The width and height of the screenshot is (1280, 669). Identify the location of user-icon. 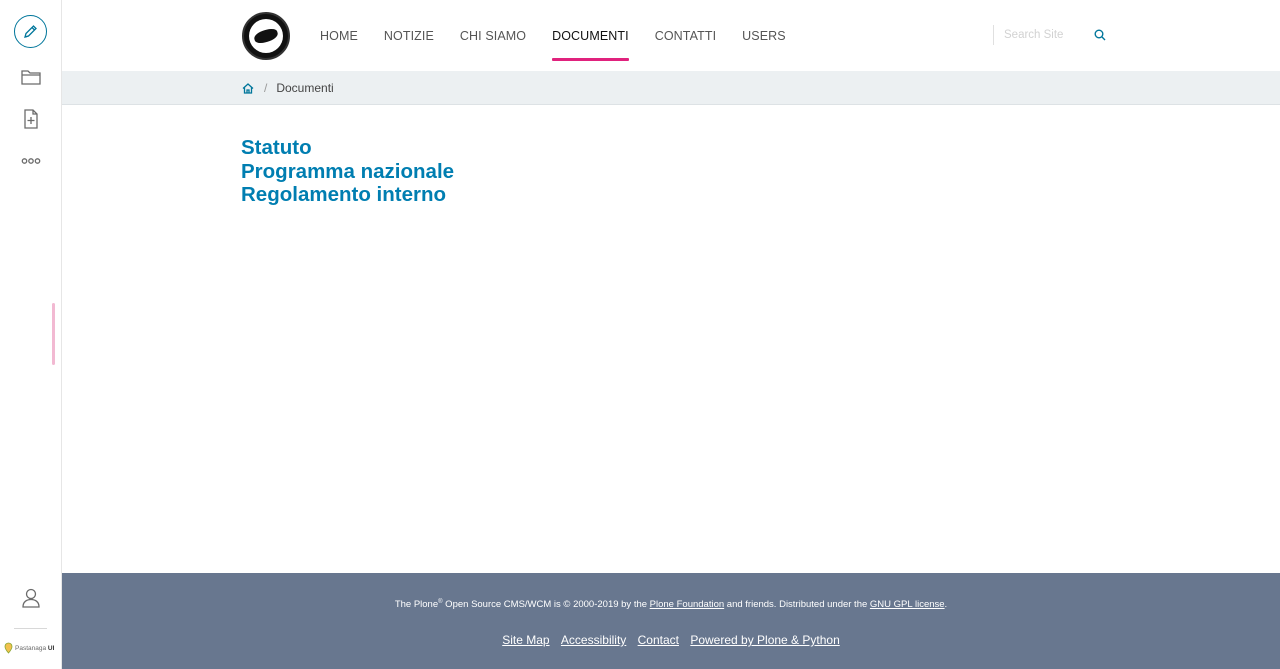
(30, 598).